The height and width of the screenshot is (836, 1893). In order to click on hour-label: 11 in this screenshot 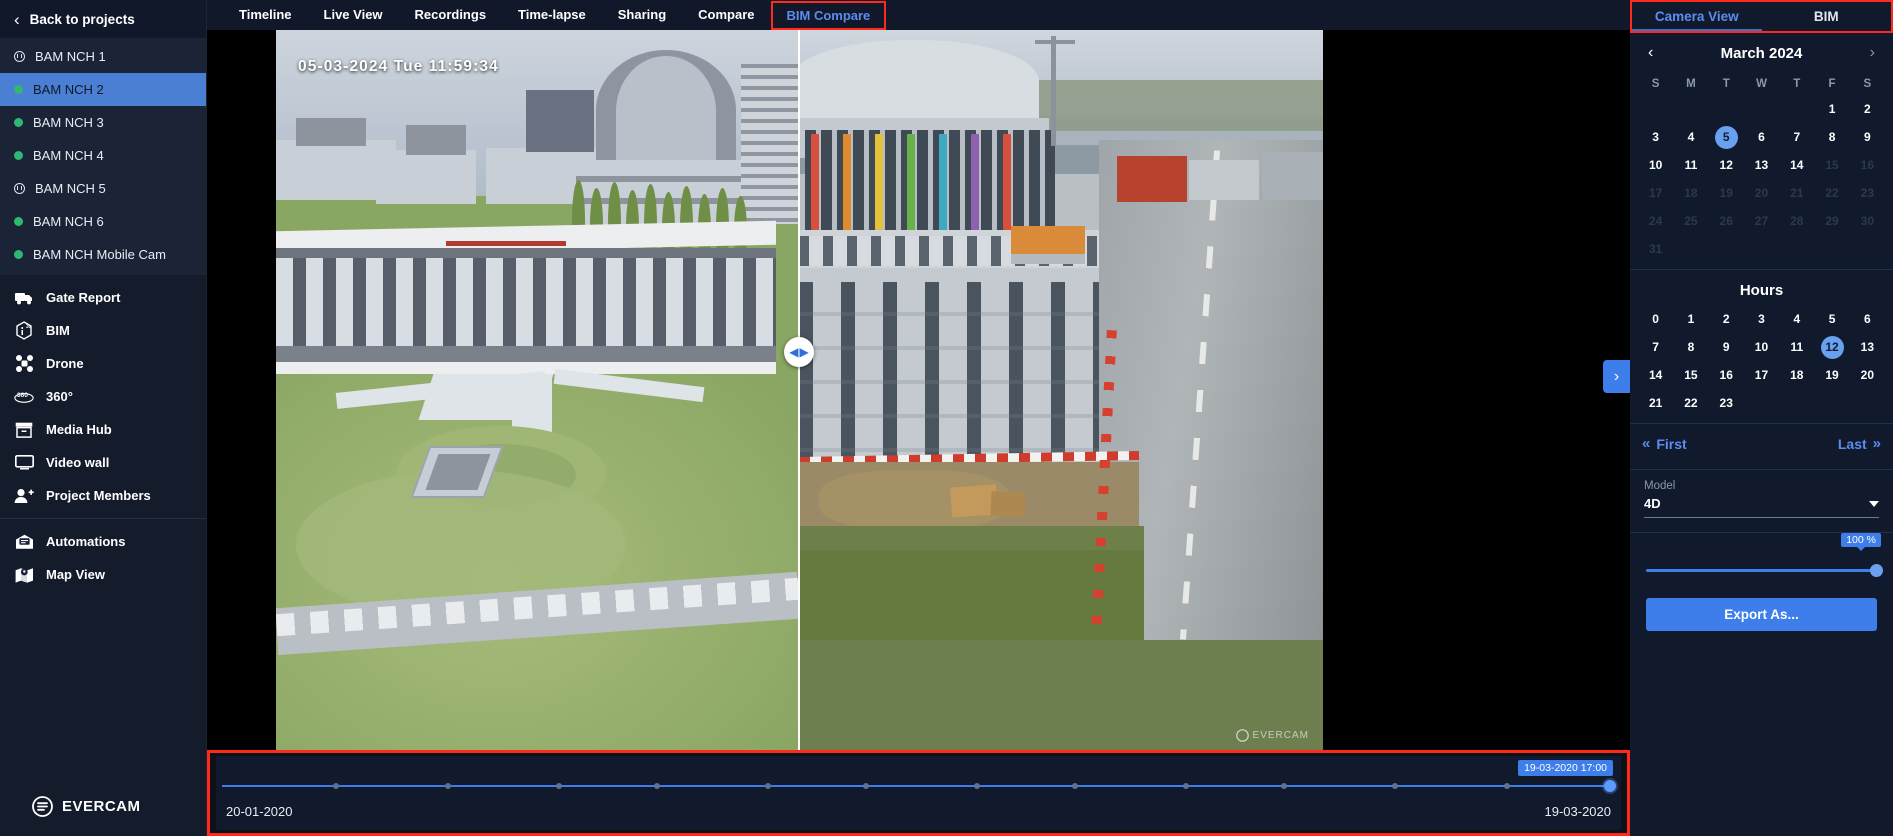, I will do `click(1797, 347)`.